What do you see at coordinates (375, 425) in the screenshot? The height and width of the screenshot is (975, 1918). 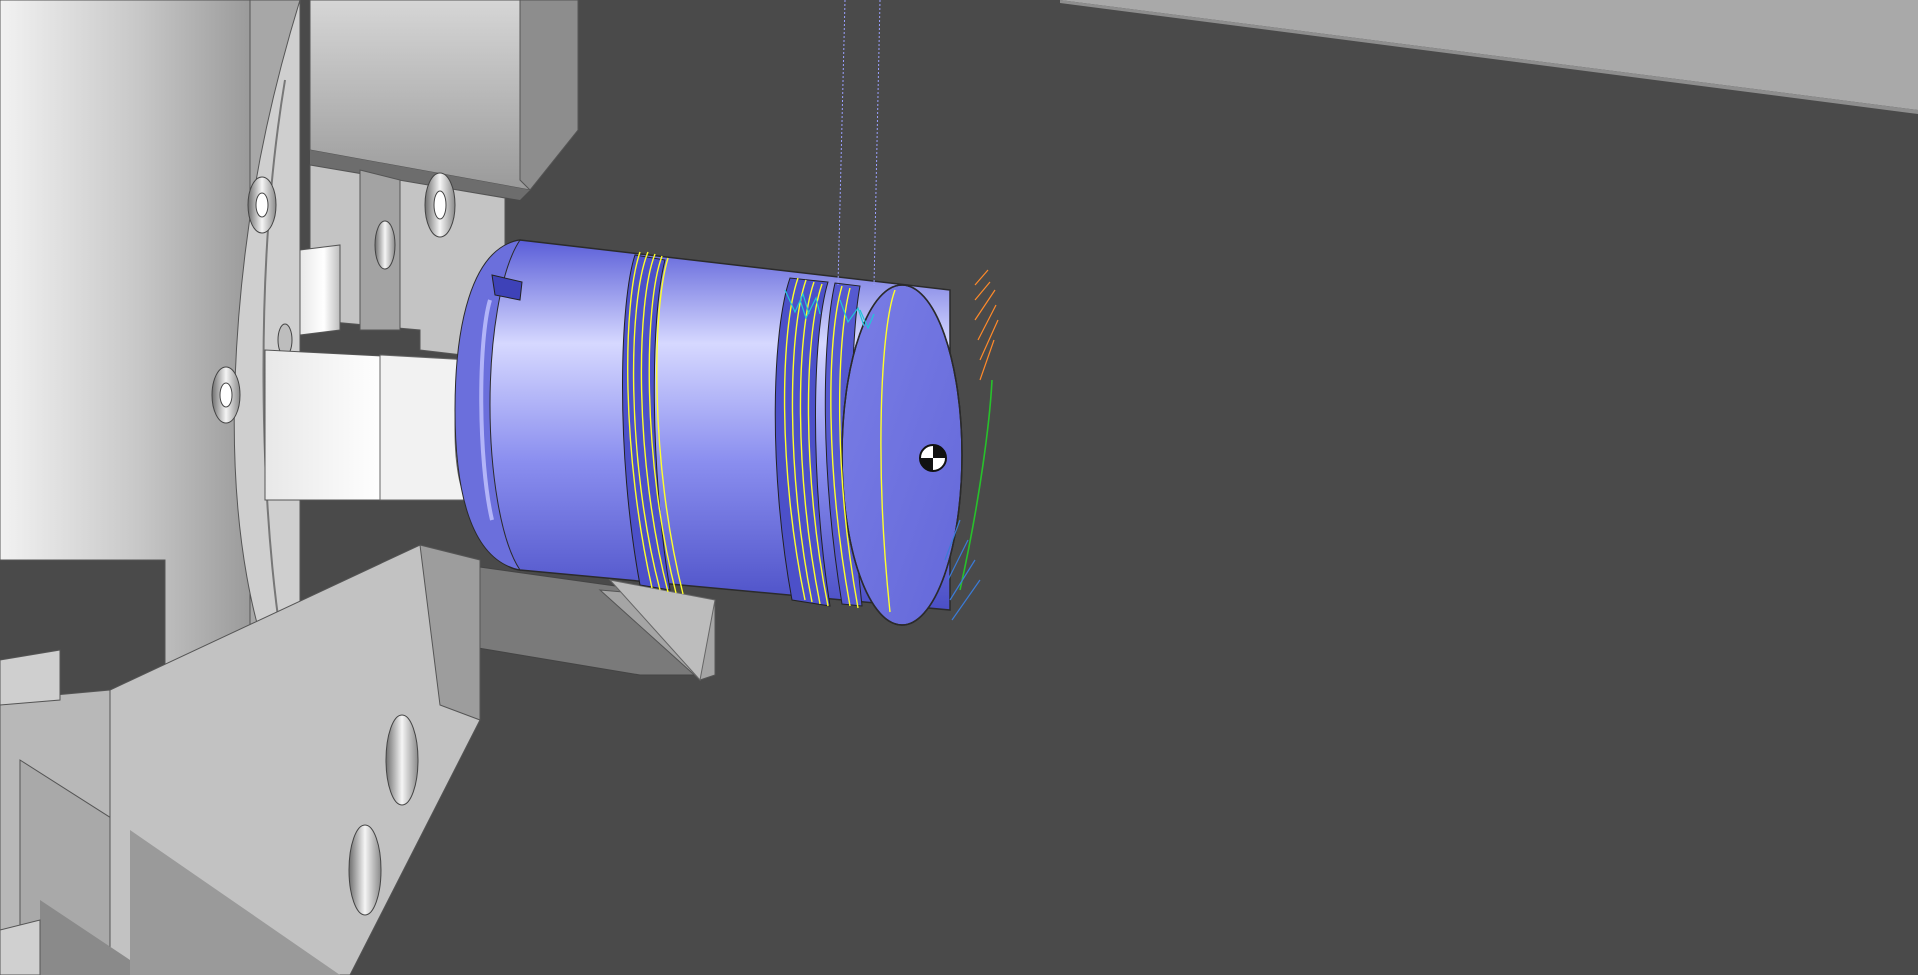 I see `spindle-shaft` at bounding box center [375, 425].